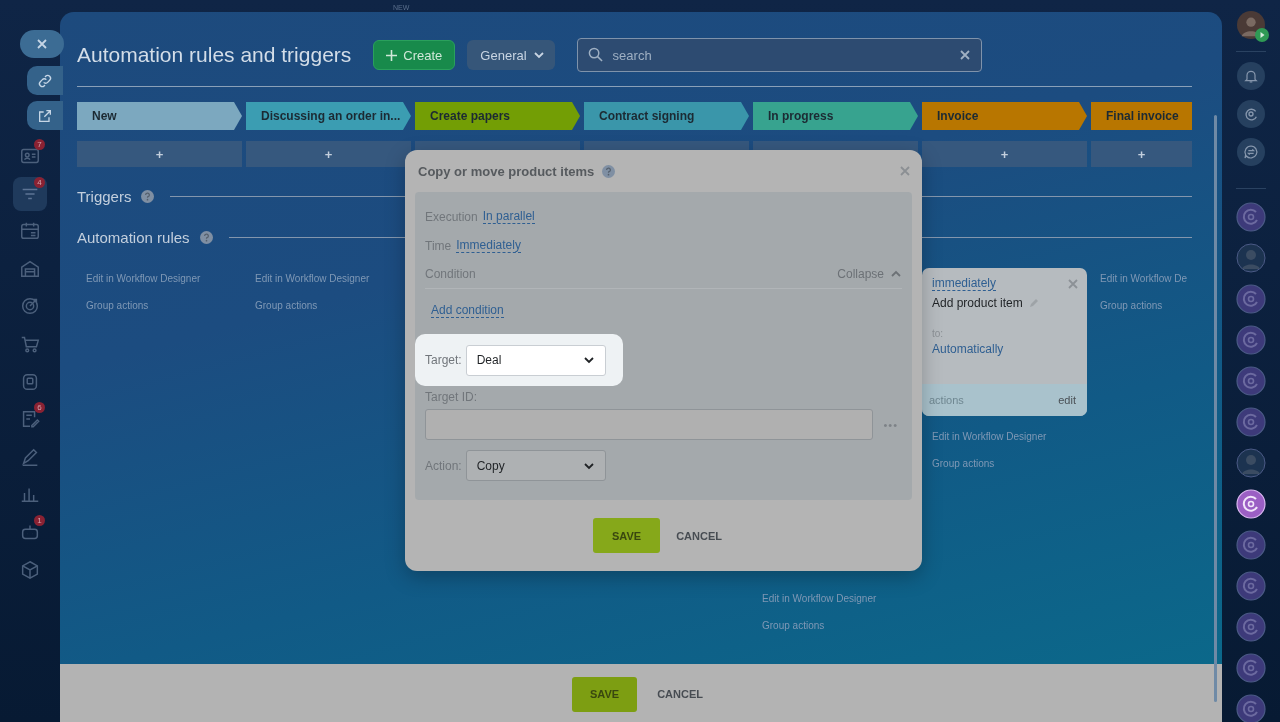  I want to click on link-button, so click(45, 80).